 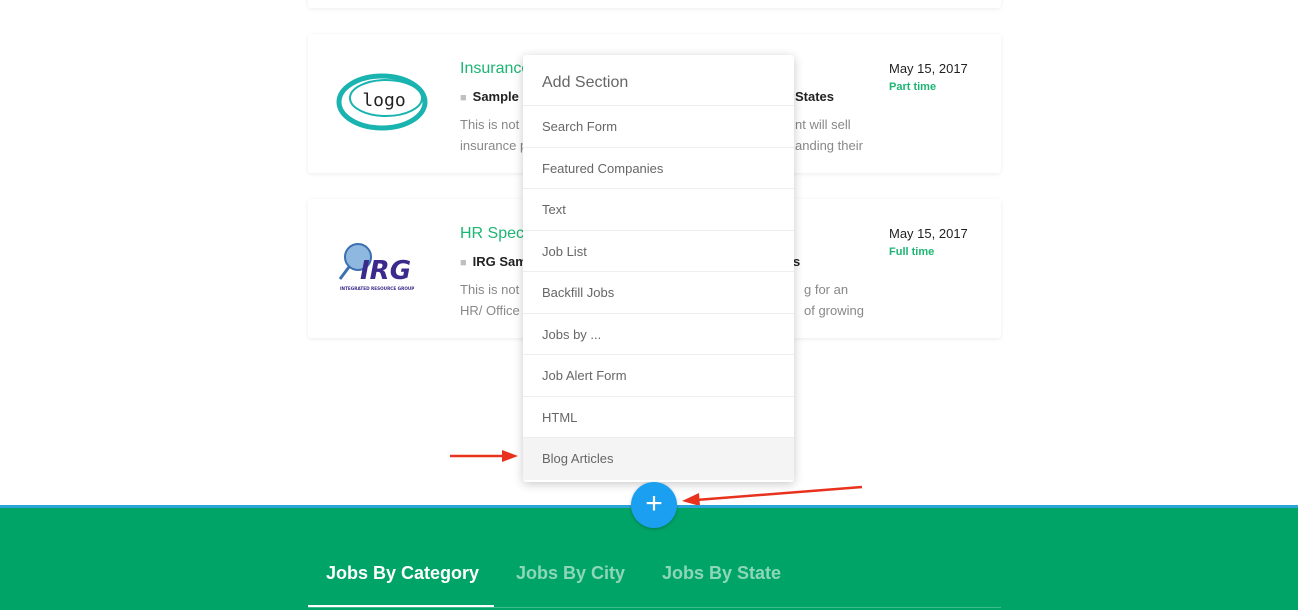 I want to click on add-section-button: +, so click(x=654, y=505).